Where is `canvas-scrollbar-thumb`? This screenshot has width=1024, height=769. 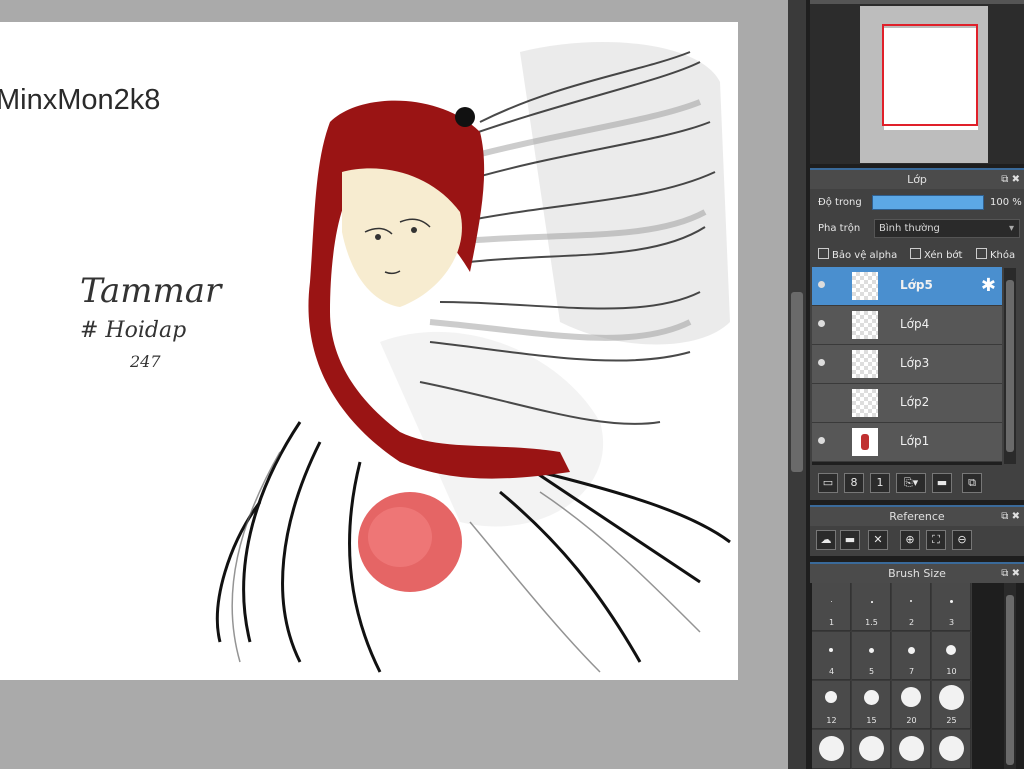
canvas-scrollbar-thumb is located at coordinates (797, 382).